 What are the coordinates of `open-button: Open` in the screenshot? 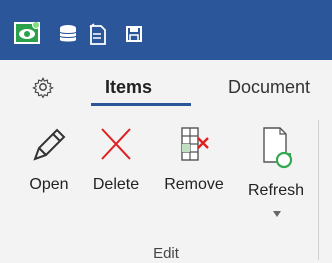 It's located at (49, 159).